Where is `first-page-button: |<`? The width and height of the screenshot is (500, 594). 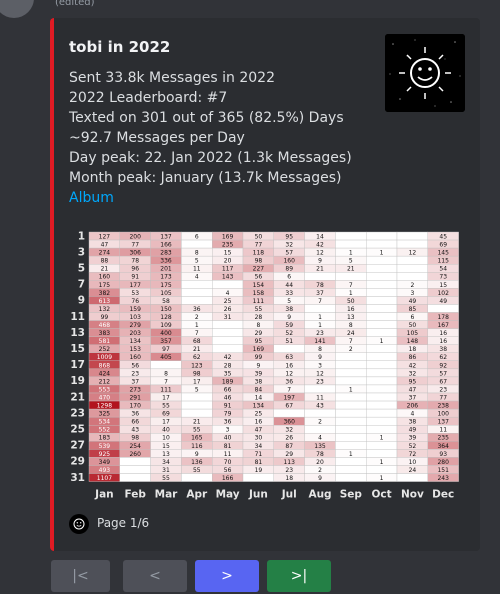 first-page-button: |< is located at coordinates (80, 576).